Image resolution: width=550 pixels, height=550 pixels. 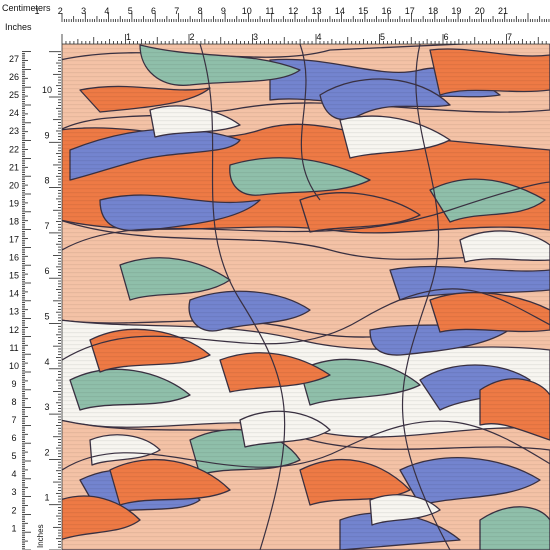 What do you see at coordinates (446, 37) in the screenshot?
I see `top-inch-number: 6` at bounding box center [446, 37].